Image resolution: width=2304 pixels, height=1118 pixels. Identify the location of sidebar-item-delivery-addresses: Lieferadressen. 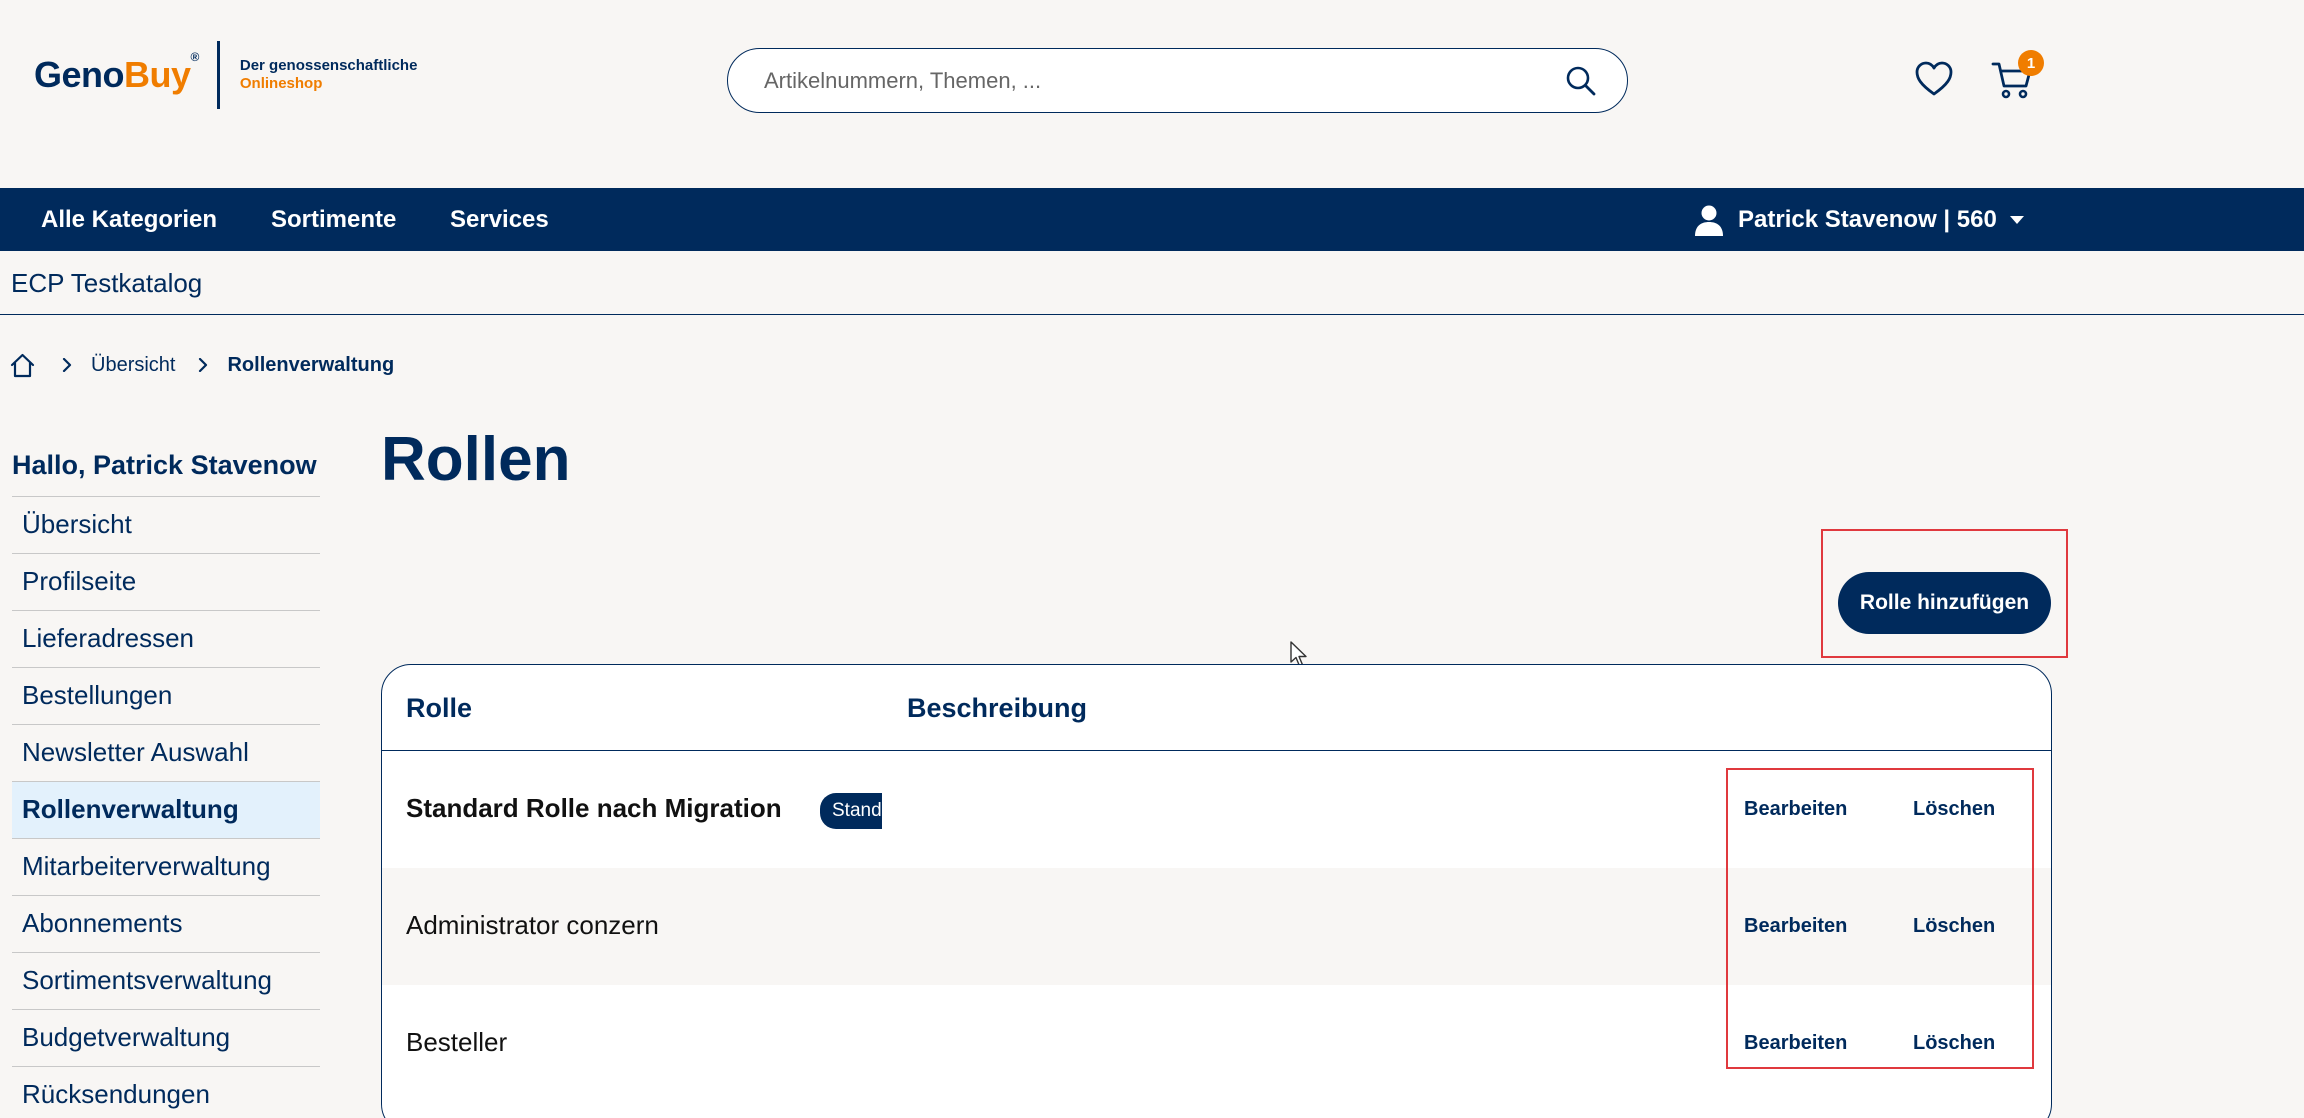
(166, 639).